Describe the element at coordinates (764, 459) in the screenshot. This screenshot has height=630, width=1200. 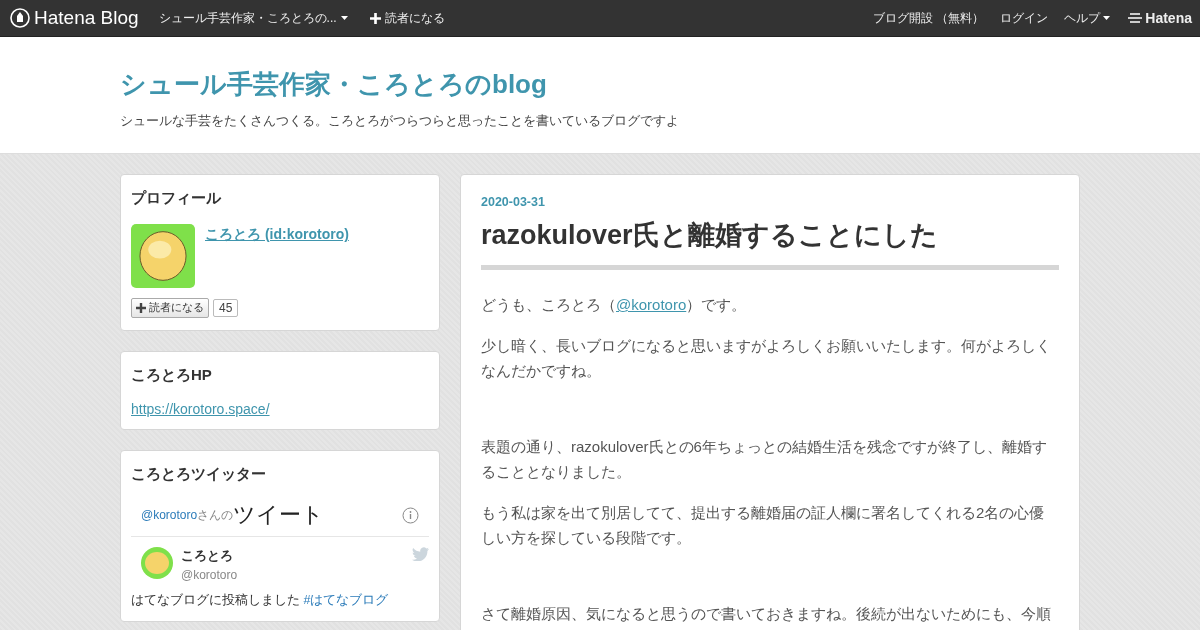
I see `paragraph: 表題の通り、razokulover氏との6年ちょっとの結婚生活を残念ですが終了し、離婚することとなりました。` at that location.